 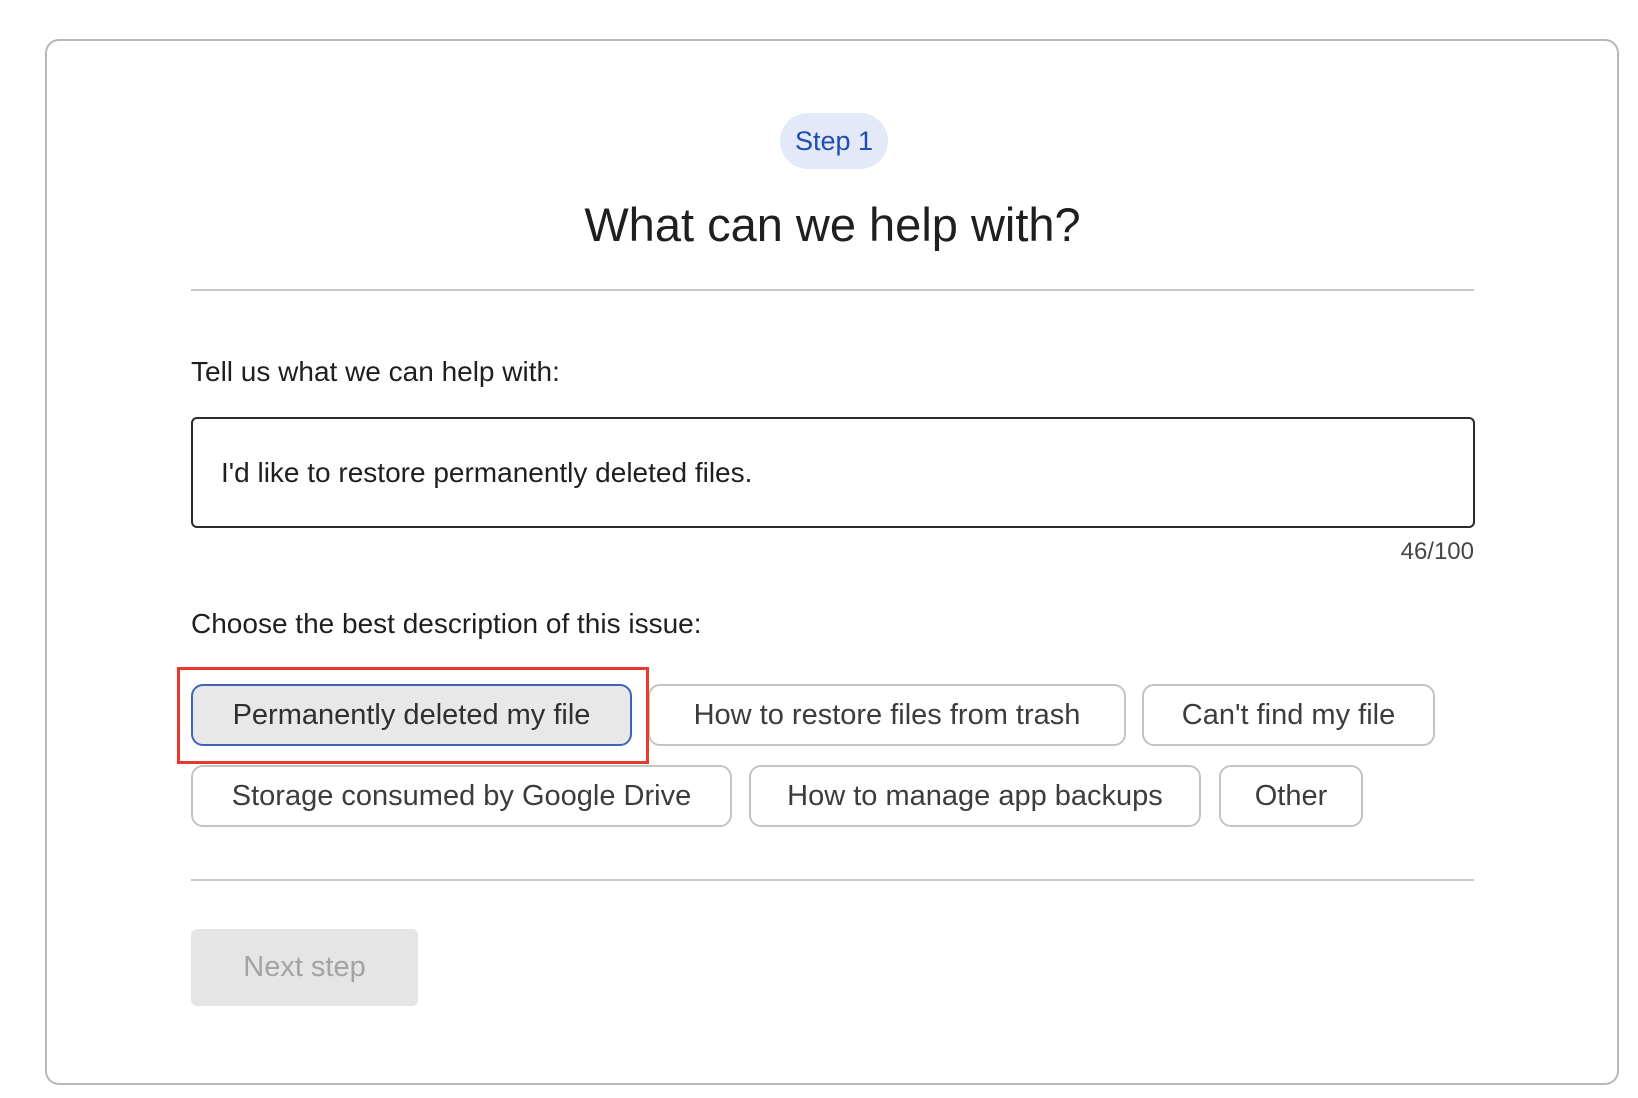 I want to click on chip-manage-app-backups: How to manage app backups, so click(x=975, y=796).